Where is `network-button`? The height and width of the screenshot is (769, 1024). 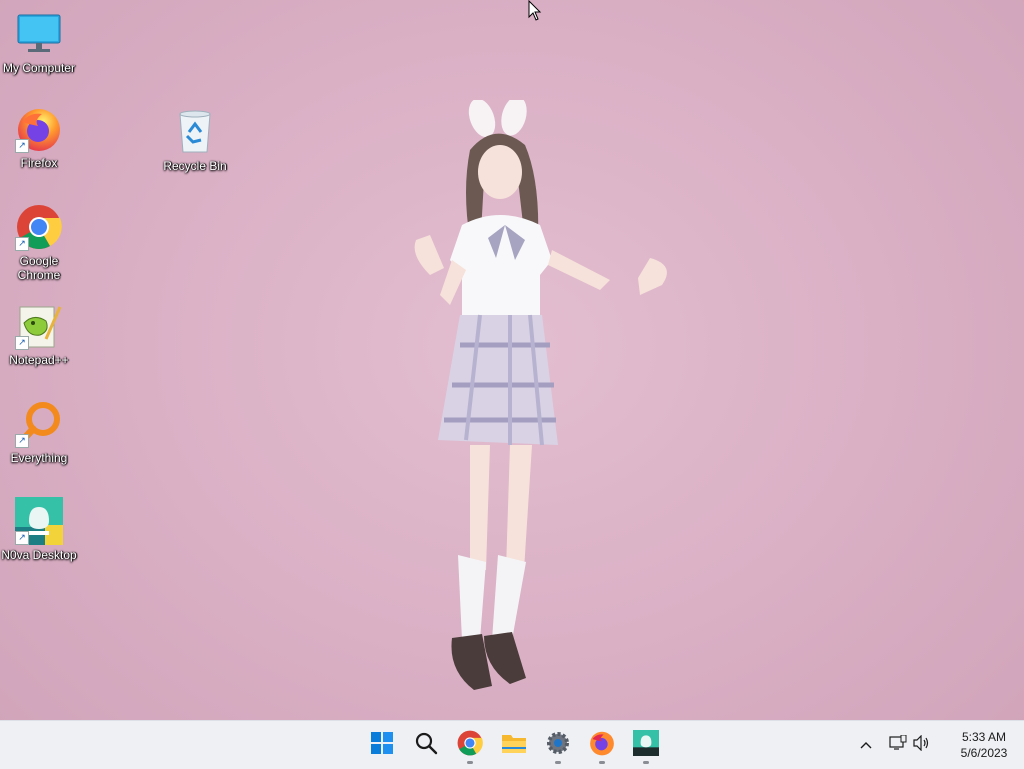
network-button is located at coordinates (898, 745).